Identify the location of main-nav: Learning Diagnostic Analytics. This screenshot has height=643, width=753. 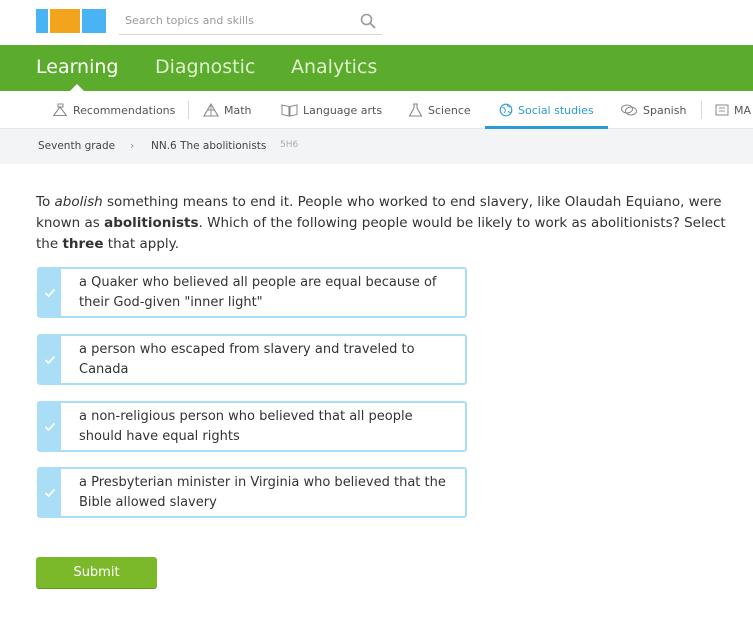
(376, 68).